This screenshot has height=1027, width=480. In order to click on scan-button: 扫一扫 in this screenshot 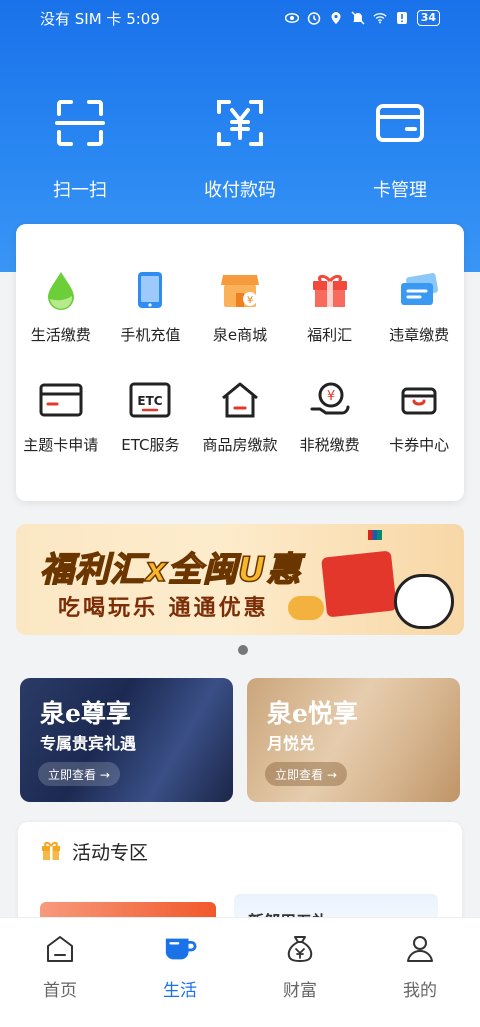, I will do `click(80, 149)`.